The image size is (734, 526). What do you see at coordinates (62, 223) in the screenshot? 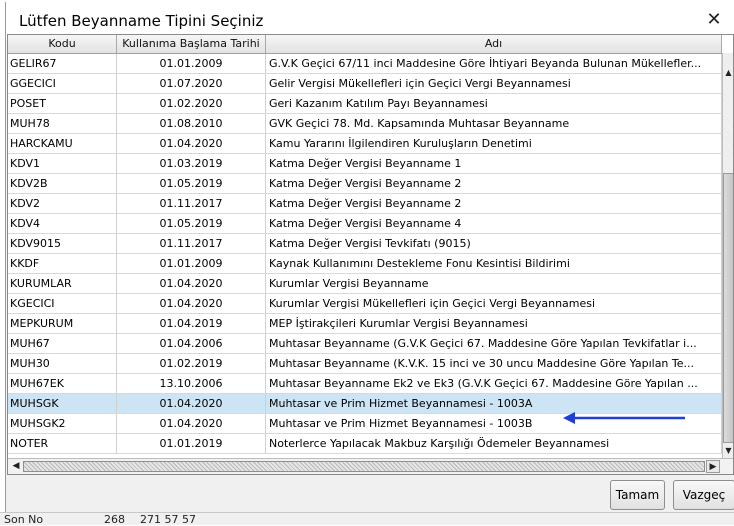
I see `cell-code: KDV4` at bounding box center [62, 223].